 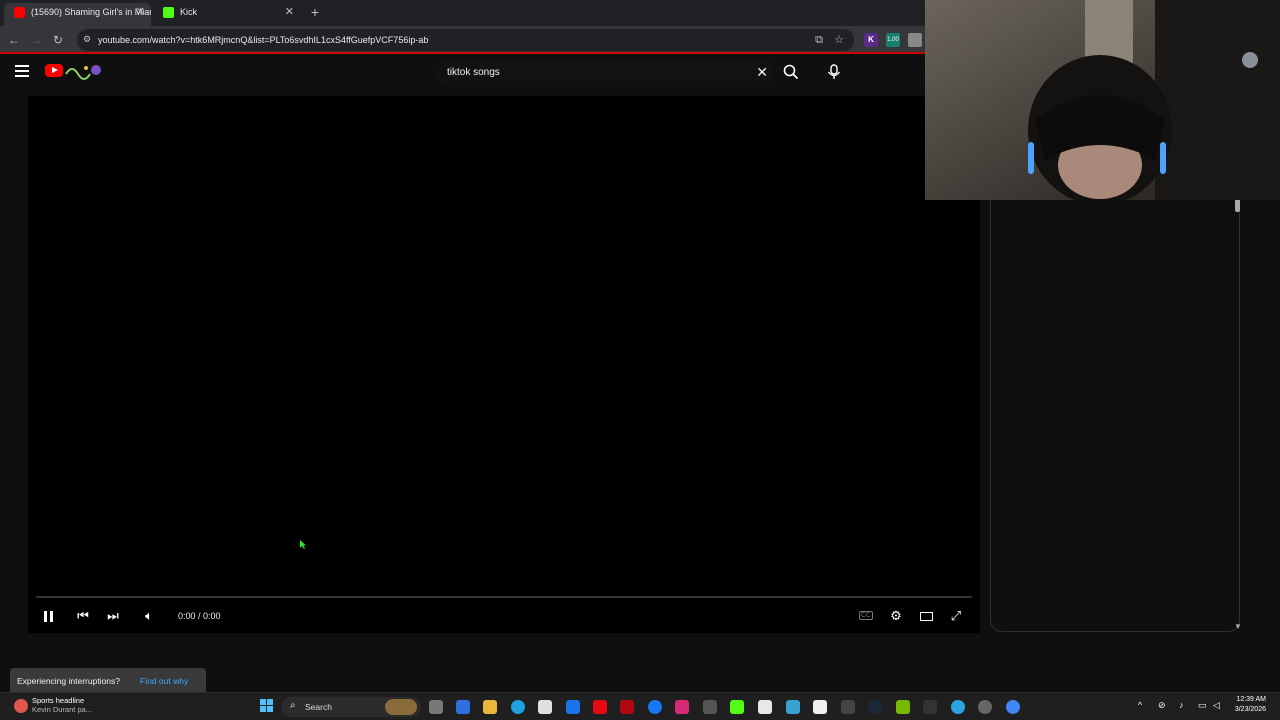 I want to click on interruption-notice: Experiencing interruptions? Find out why, so click(x=108, y=680).